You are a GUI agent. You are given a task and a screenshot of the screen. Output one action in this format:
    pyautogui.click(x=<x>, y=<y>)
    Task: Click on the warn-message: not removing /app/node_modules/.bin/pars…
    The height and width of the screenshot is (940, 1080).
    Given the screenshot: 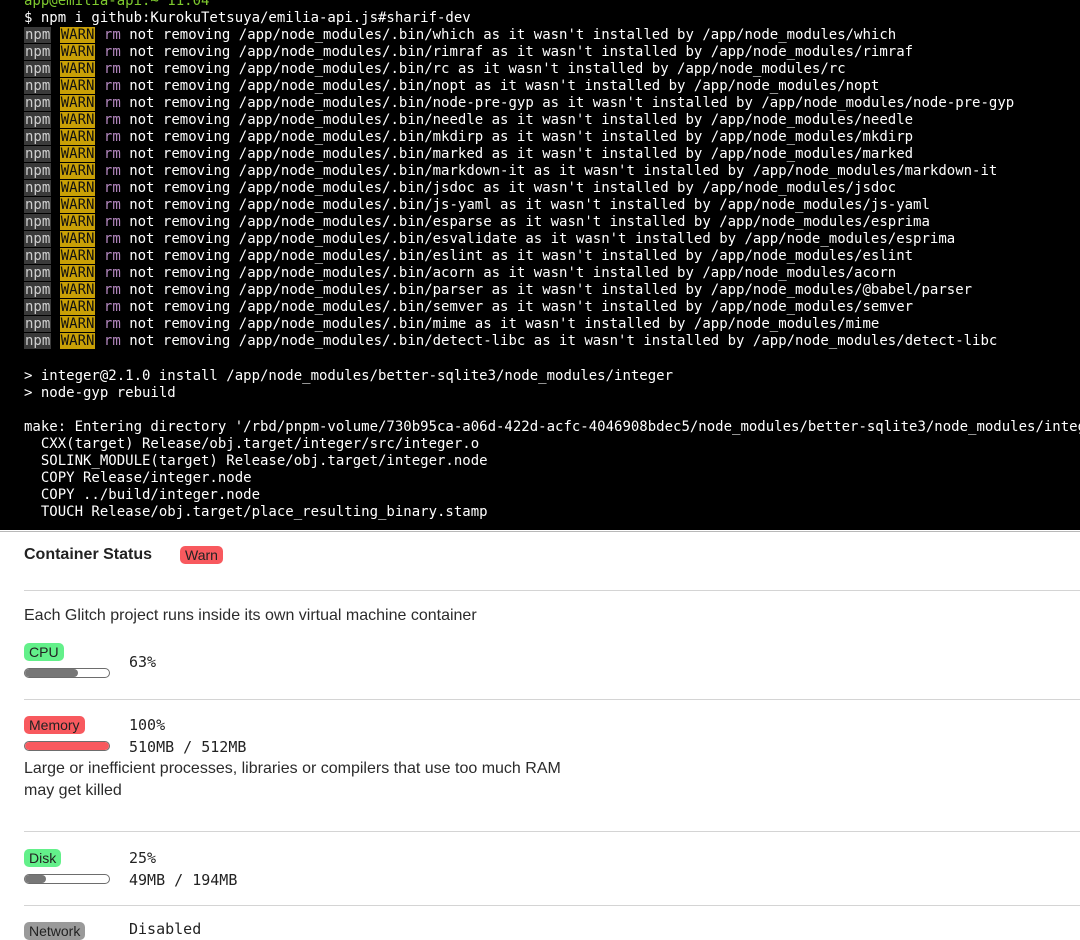 What is the action you would take?
    pyautogui.click(x=551, y=290)
    